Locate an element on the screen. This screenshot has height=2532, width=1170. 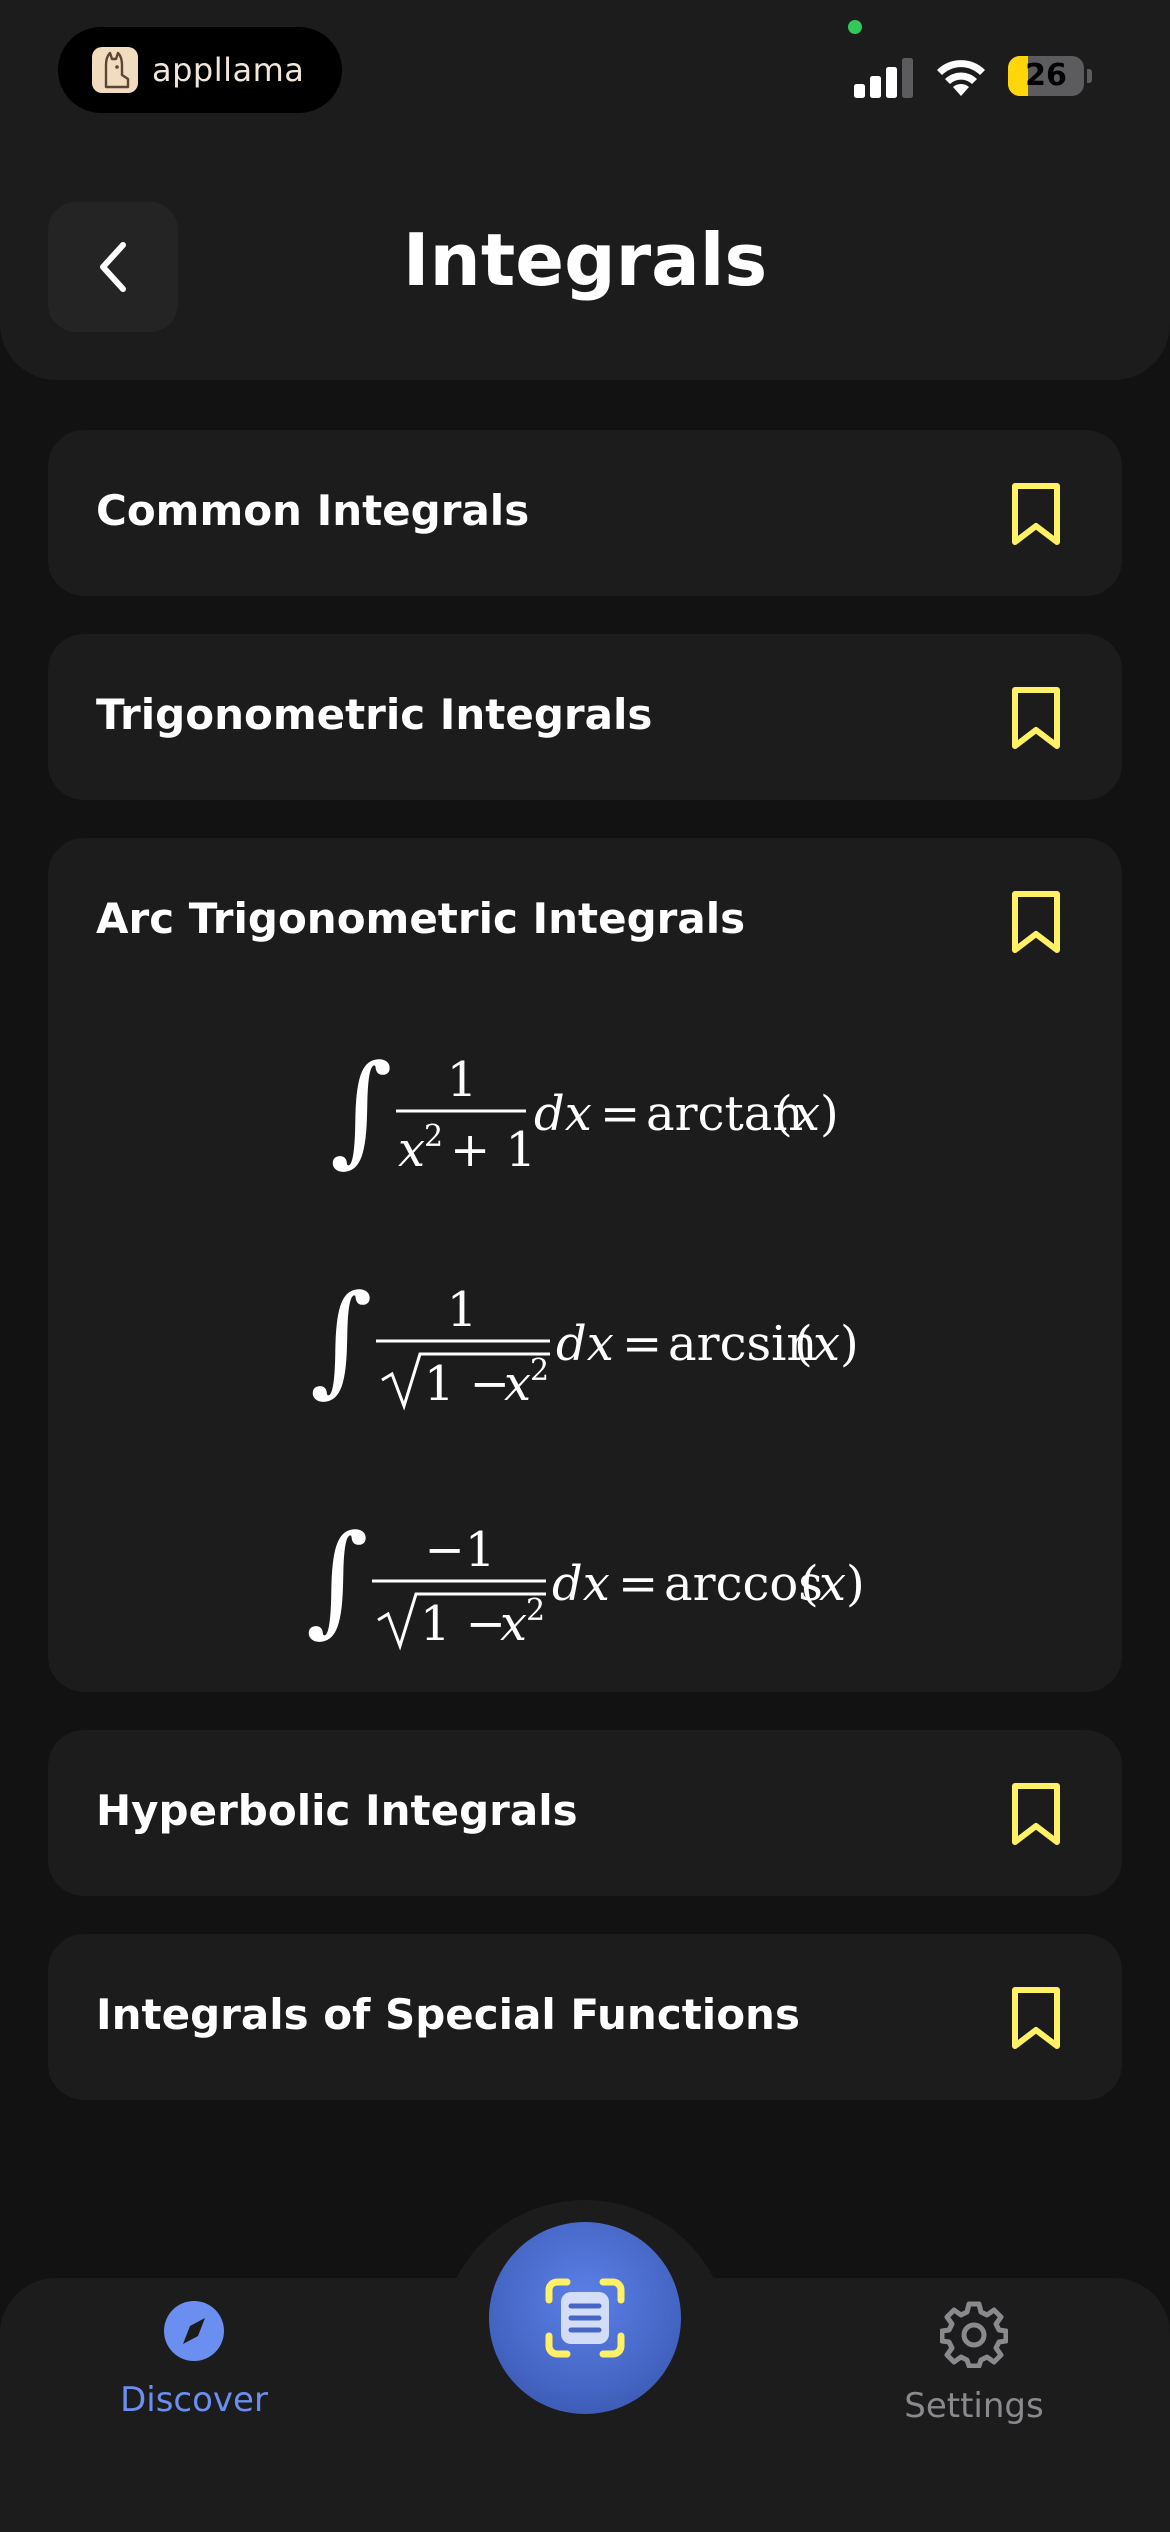
section-card-trigonometric-integrals: Trigonometric Integrals is located at coordinates (585, 717).